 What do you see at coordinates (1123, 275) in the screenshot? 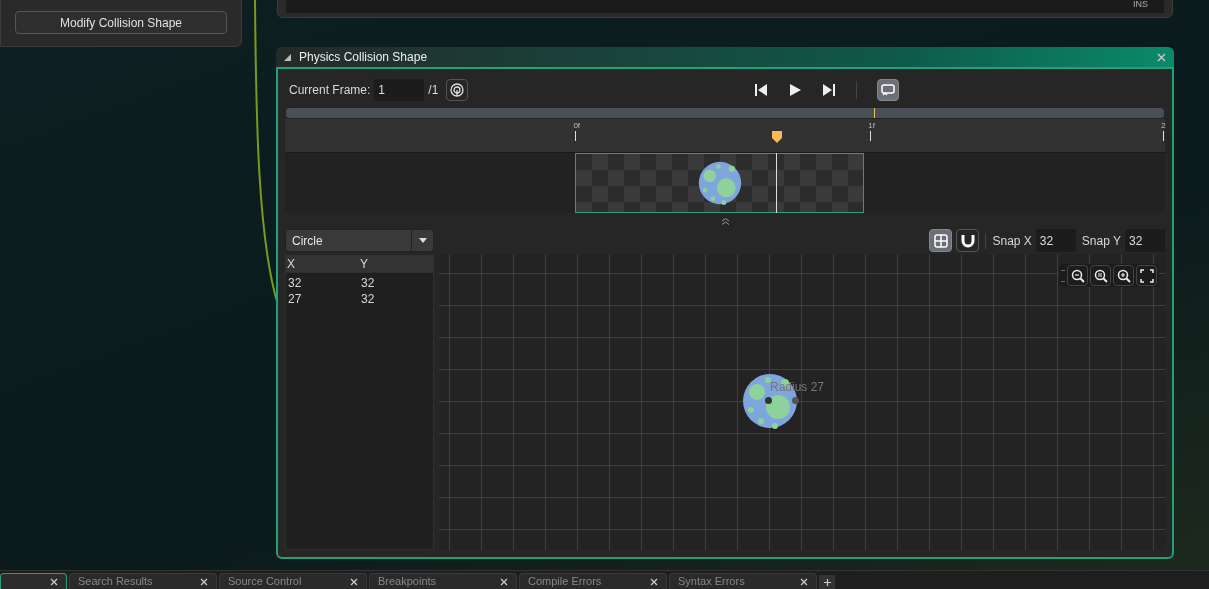
I see `zoom-in-icon` at bounding box center [1123, 275].